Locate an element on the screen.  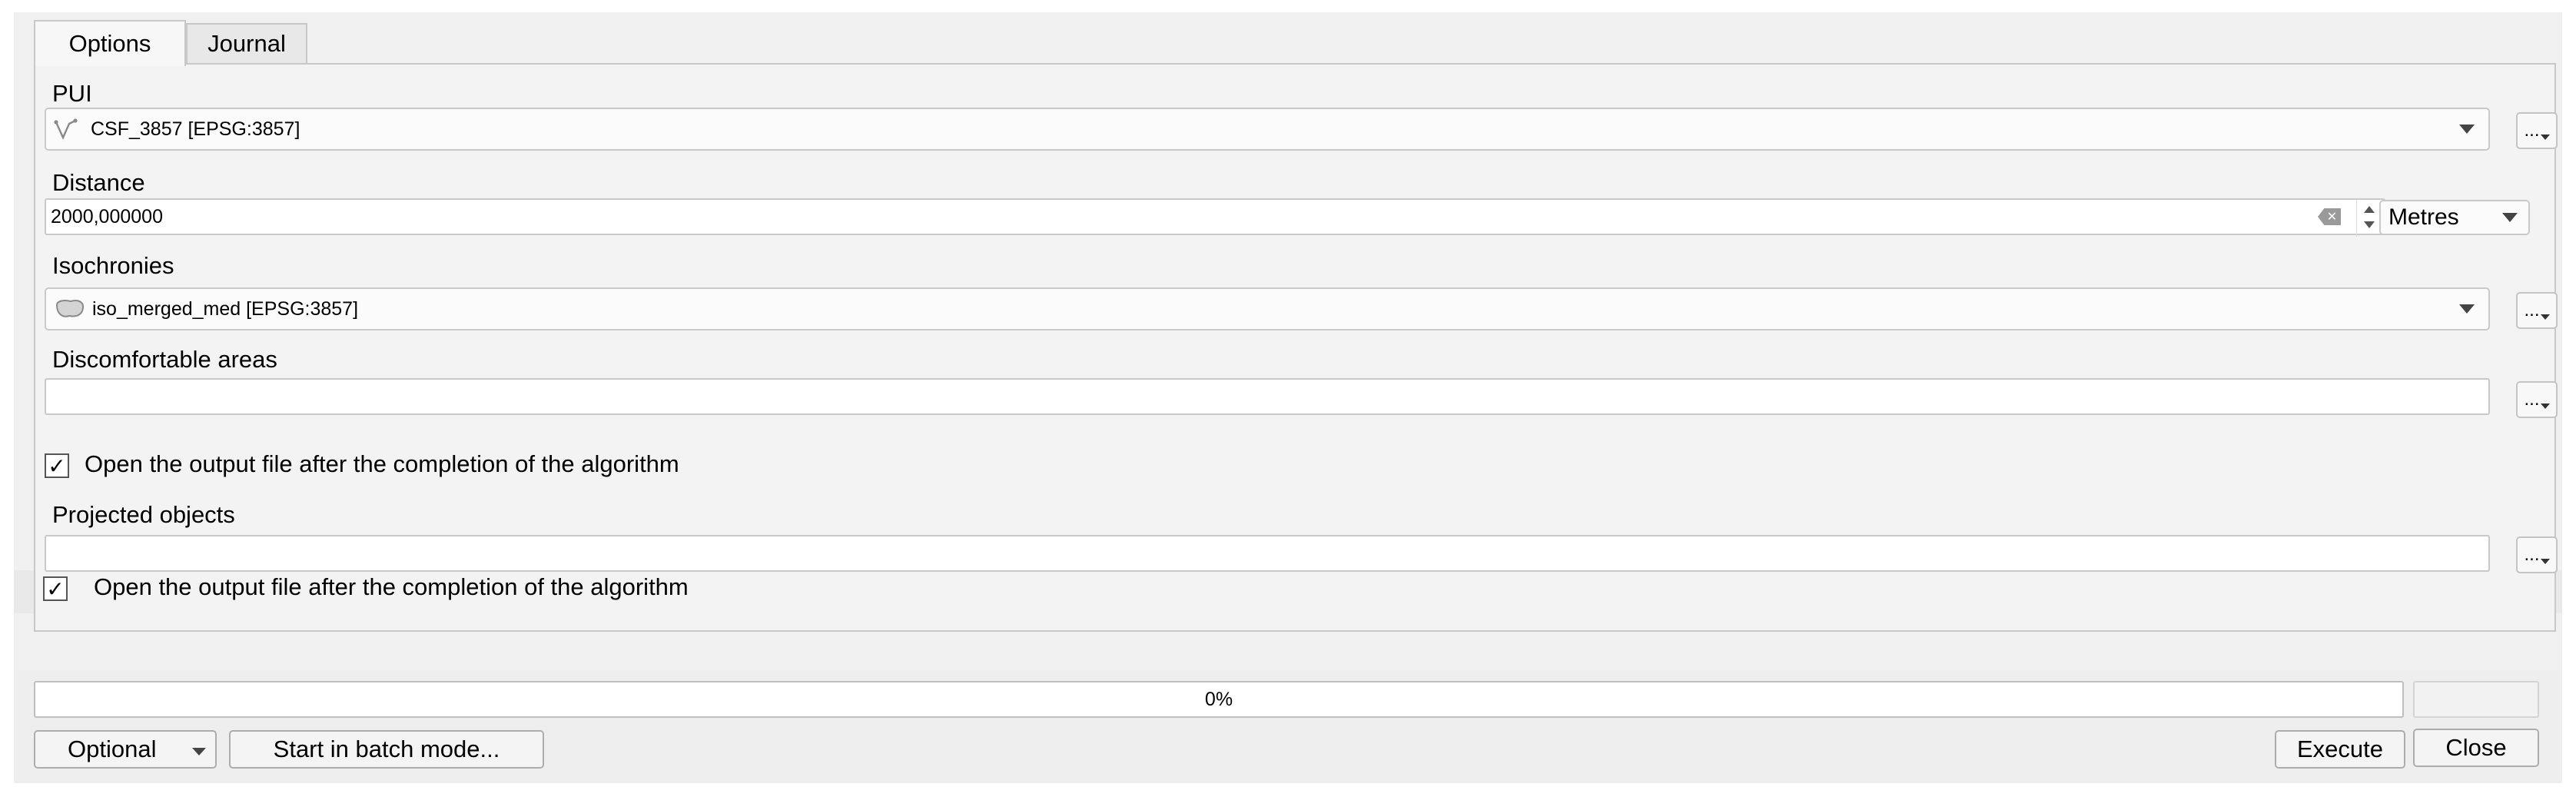
discomfortable-label: Discomfortable areas is located at coordinates (164, 359).